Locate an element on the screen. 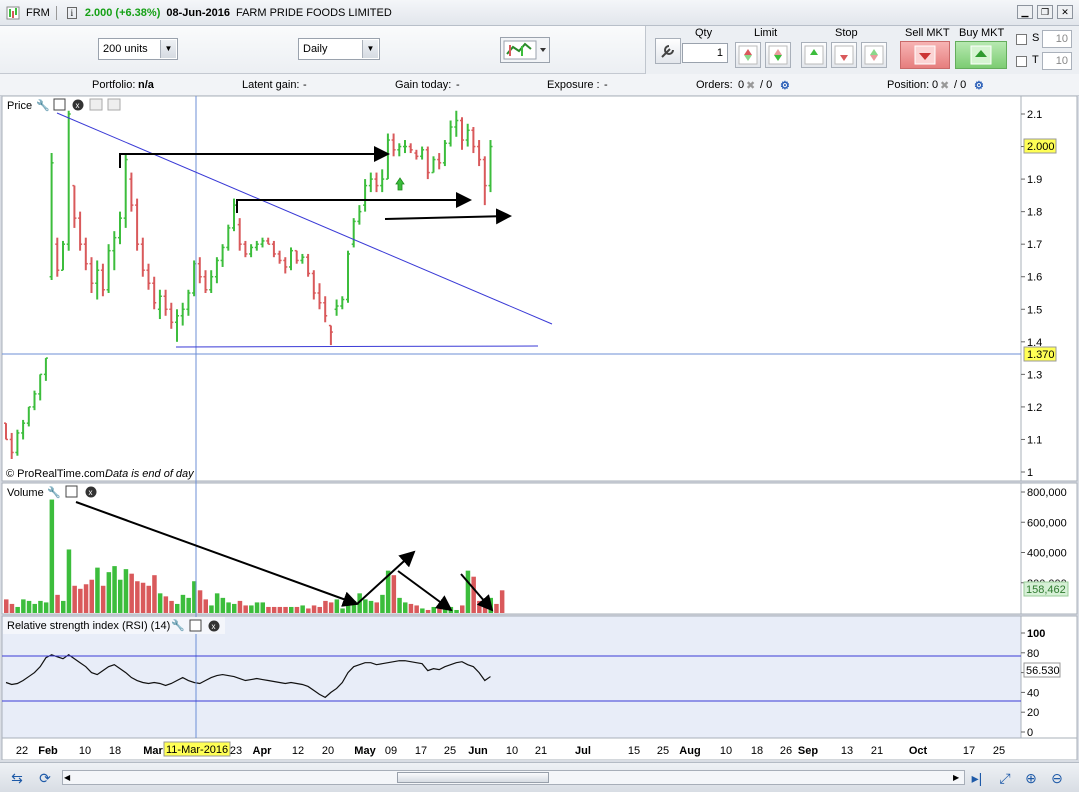  svg-text: x is located at coordinates (214, 626).